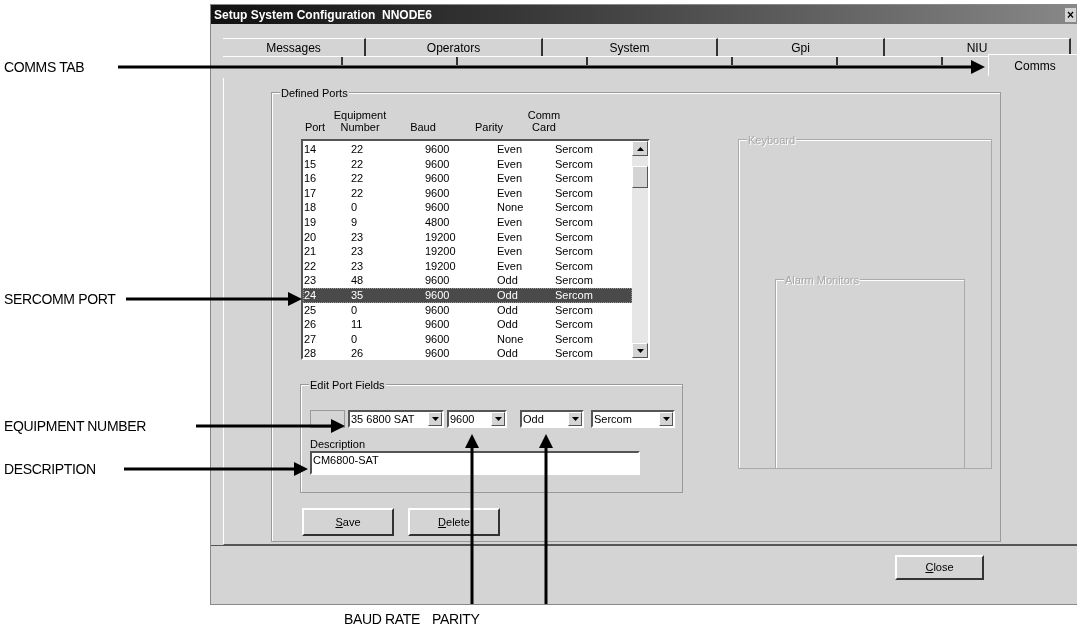  What do you see at coordinates (978, 47) in the screenshot?
I see `tab: NIU` at bounding box center [978, 47].